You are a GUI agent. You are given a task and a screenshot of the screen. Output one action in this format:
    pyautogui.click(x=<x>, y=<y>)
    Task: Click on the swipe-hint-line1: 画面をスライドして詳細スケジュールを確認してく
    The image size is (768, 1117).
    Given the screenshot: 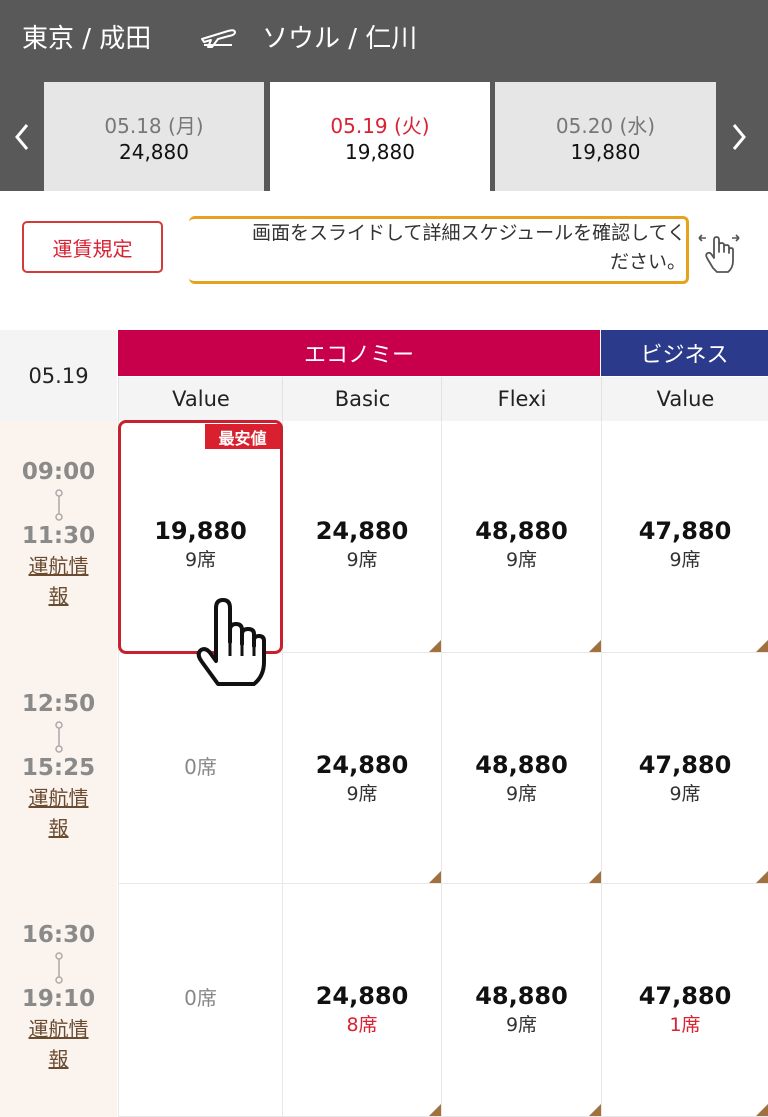 What is the action you would take?
    pyautogui.click(x=469, y=233)
    